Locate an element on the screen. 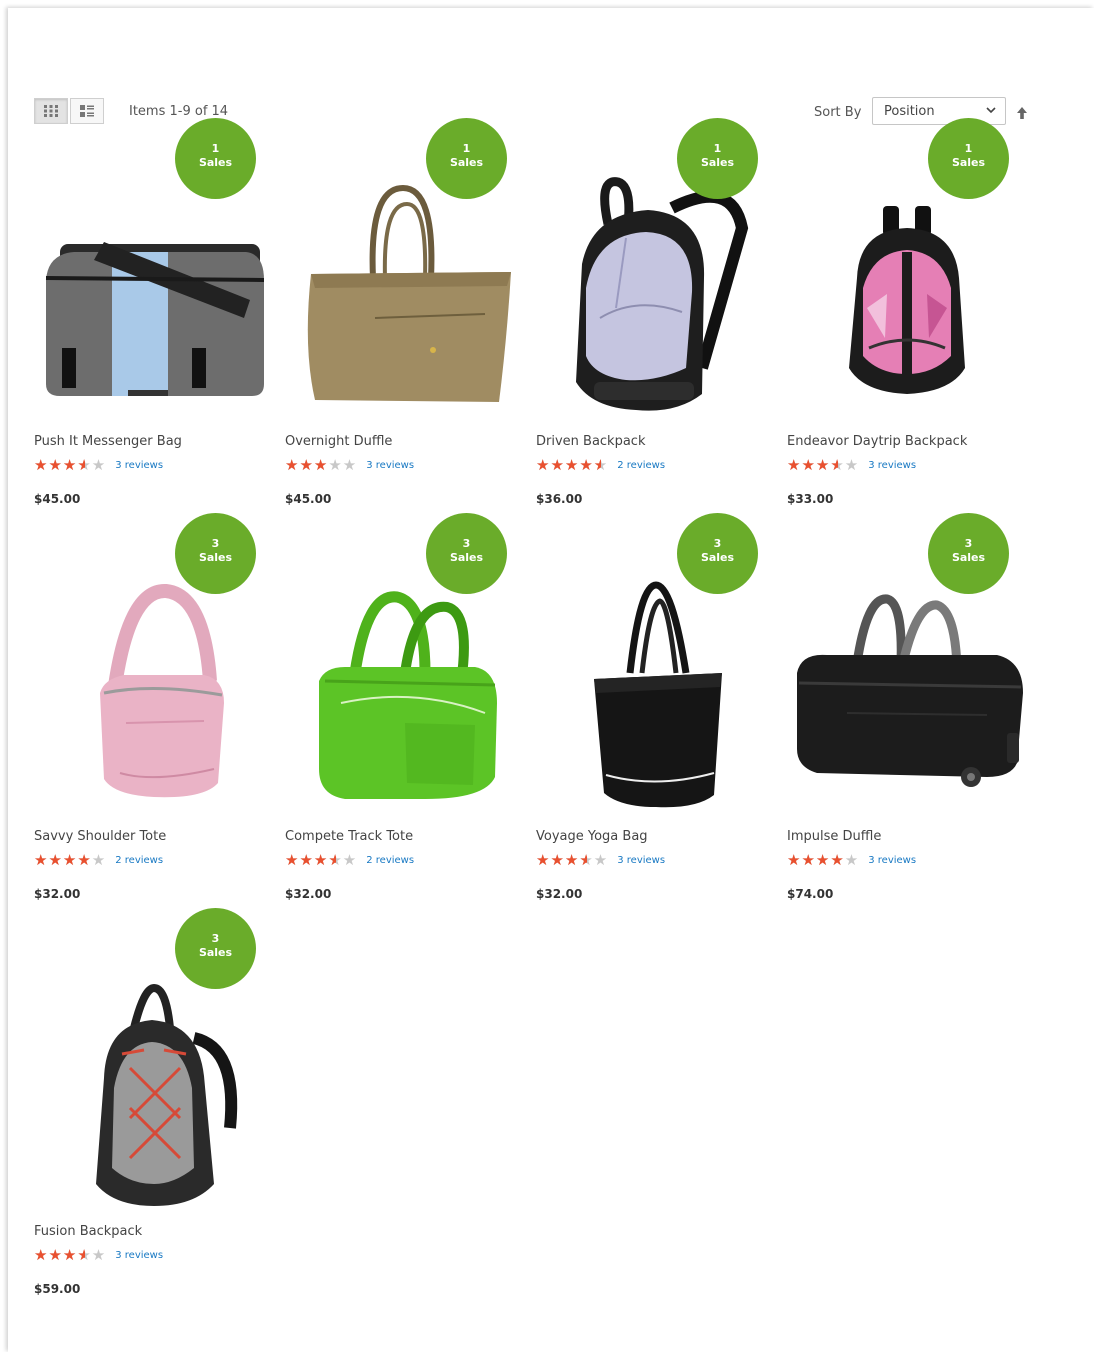 The image size is (1094, 1352). product-image-driven-backpack is located at coordinates (656, 298).